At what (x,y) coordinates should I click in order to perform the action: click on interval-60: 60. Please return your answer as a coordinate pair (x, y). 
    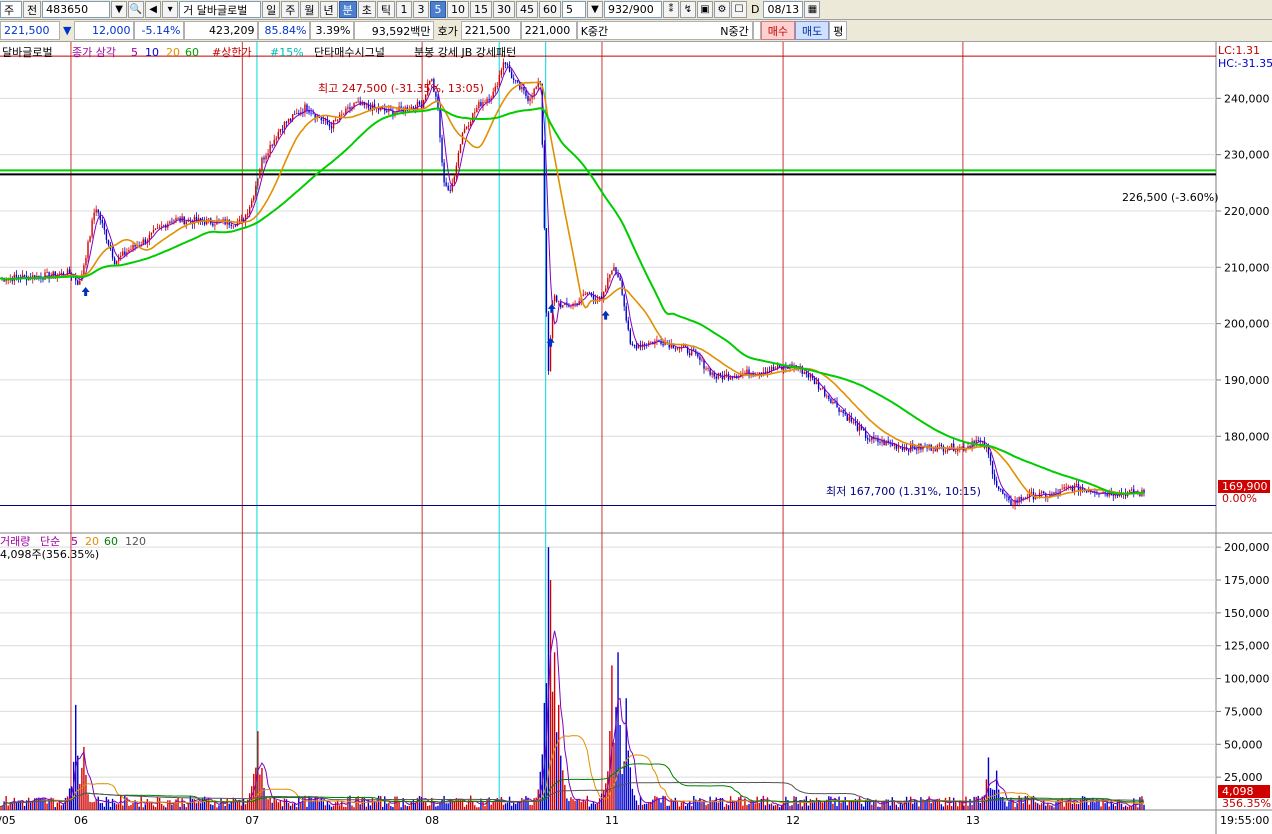
    Looking at the image, I should click on (550, 9).